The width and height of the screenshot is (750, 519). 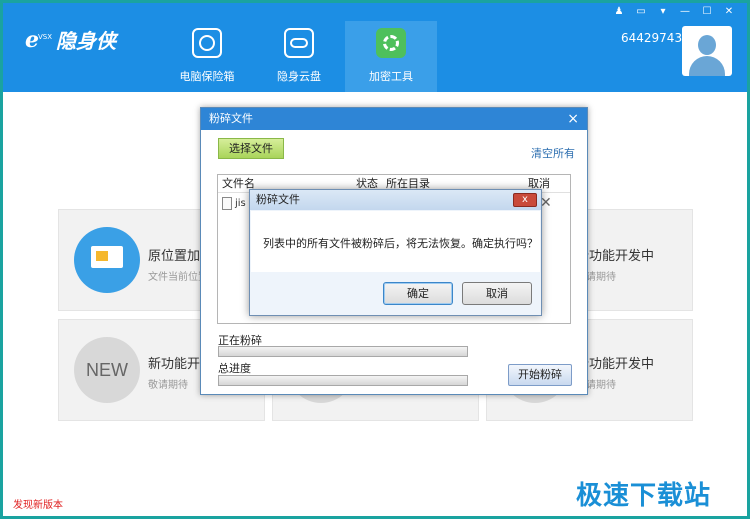 What do you see at coordinates (540, 375) in the screenshot?
I see `start-shred-button: 开始粉碎` at bounding box center [540, 375].